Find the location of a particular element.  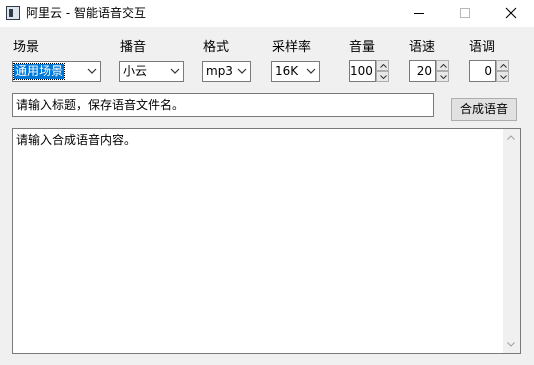

sample-rate-label: 采样率 is located at coordinates (292, 47).